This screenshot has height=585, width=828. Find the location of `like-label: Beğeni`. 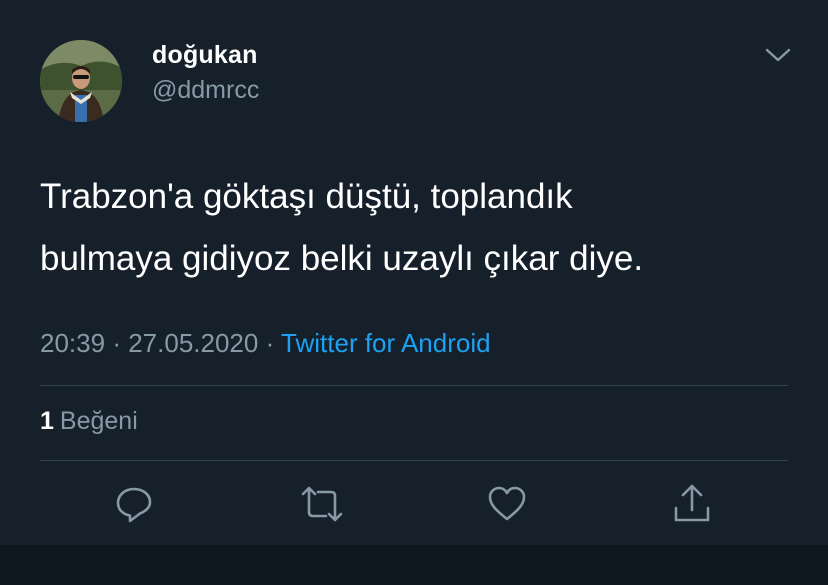

like-label: Beğeni is located at coordinates (98, 421).